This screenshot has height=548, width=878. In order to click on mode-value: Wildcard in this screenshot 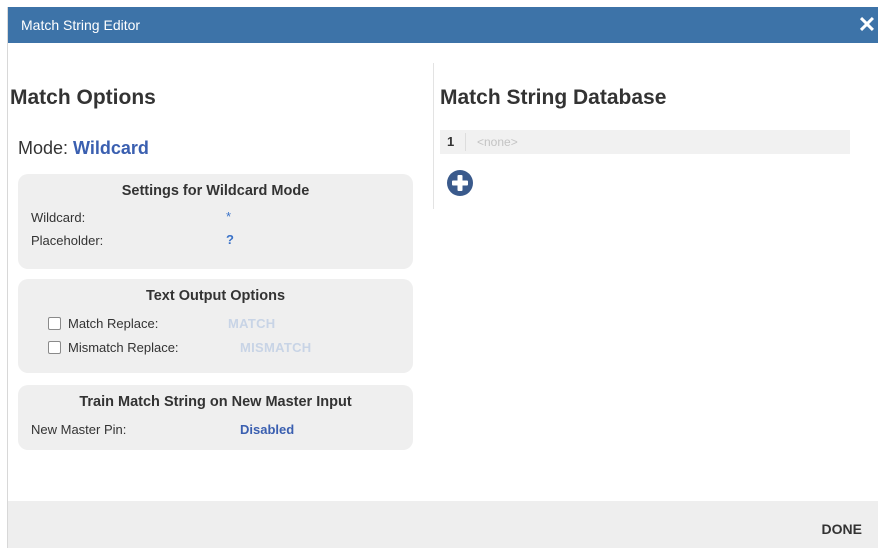, I will do `click(111, 148)`.